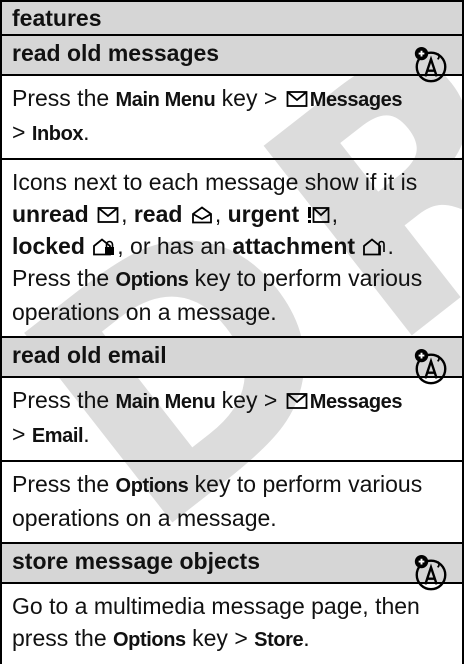  Describe the element at coordinates (175, 246) in the screenshot. I see `text: , or has an` at that location.